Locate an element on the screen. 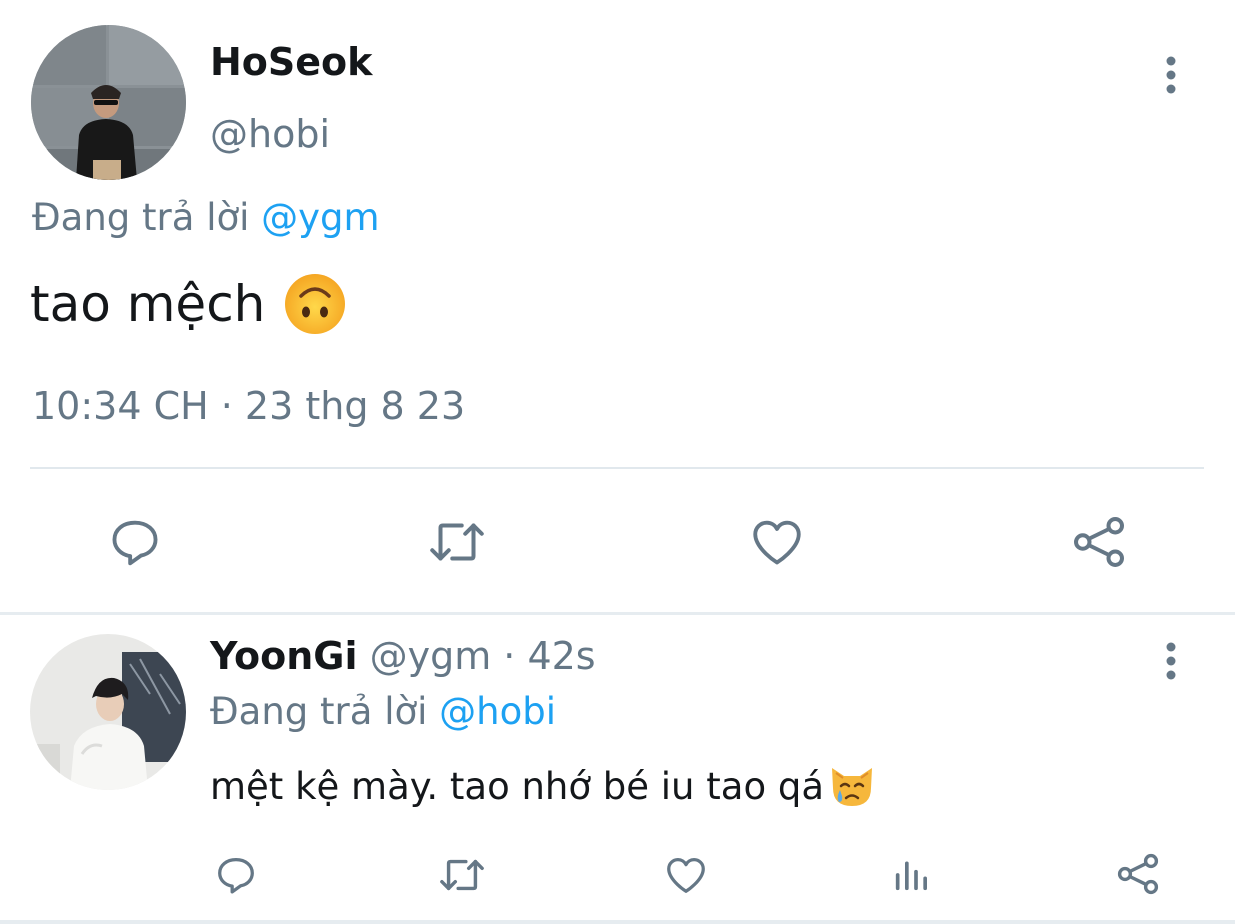  retweet-button is located at coordinates (457, 542).